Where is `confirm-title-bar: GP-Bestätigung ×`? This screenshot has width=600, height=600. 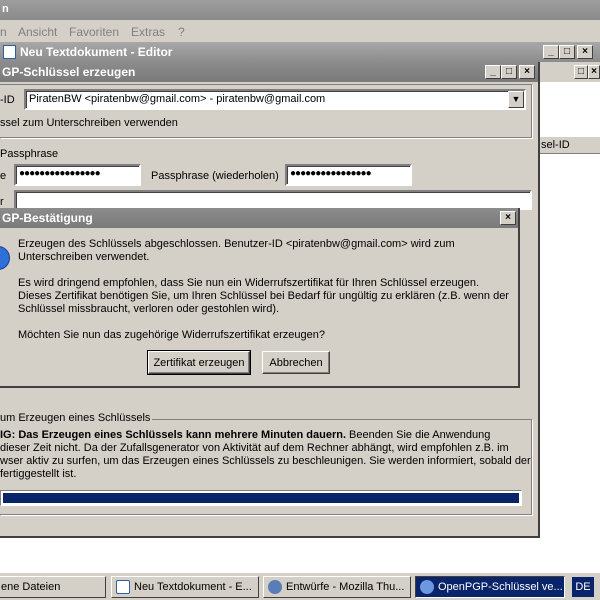
confirm-title-bar: GP-Bestätigung × is located at coordinates (259, 218).